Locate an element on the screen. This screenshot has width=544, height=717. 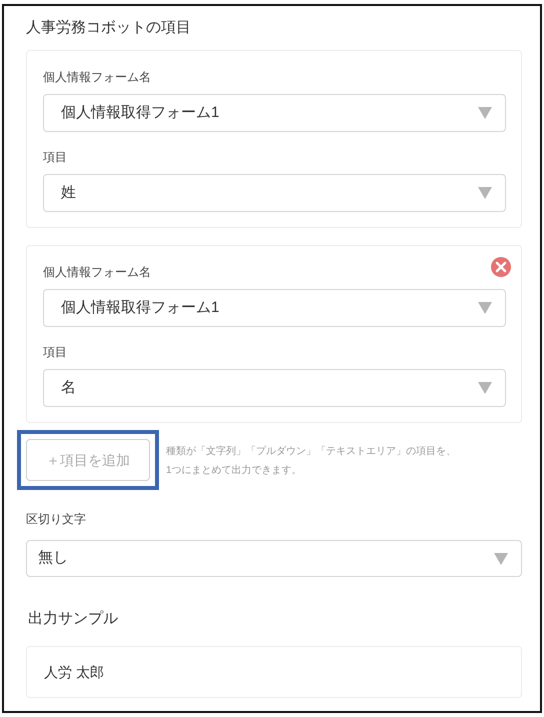
select-dropdown: 名 is located at coordinates (274, 388).